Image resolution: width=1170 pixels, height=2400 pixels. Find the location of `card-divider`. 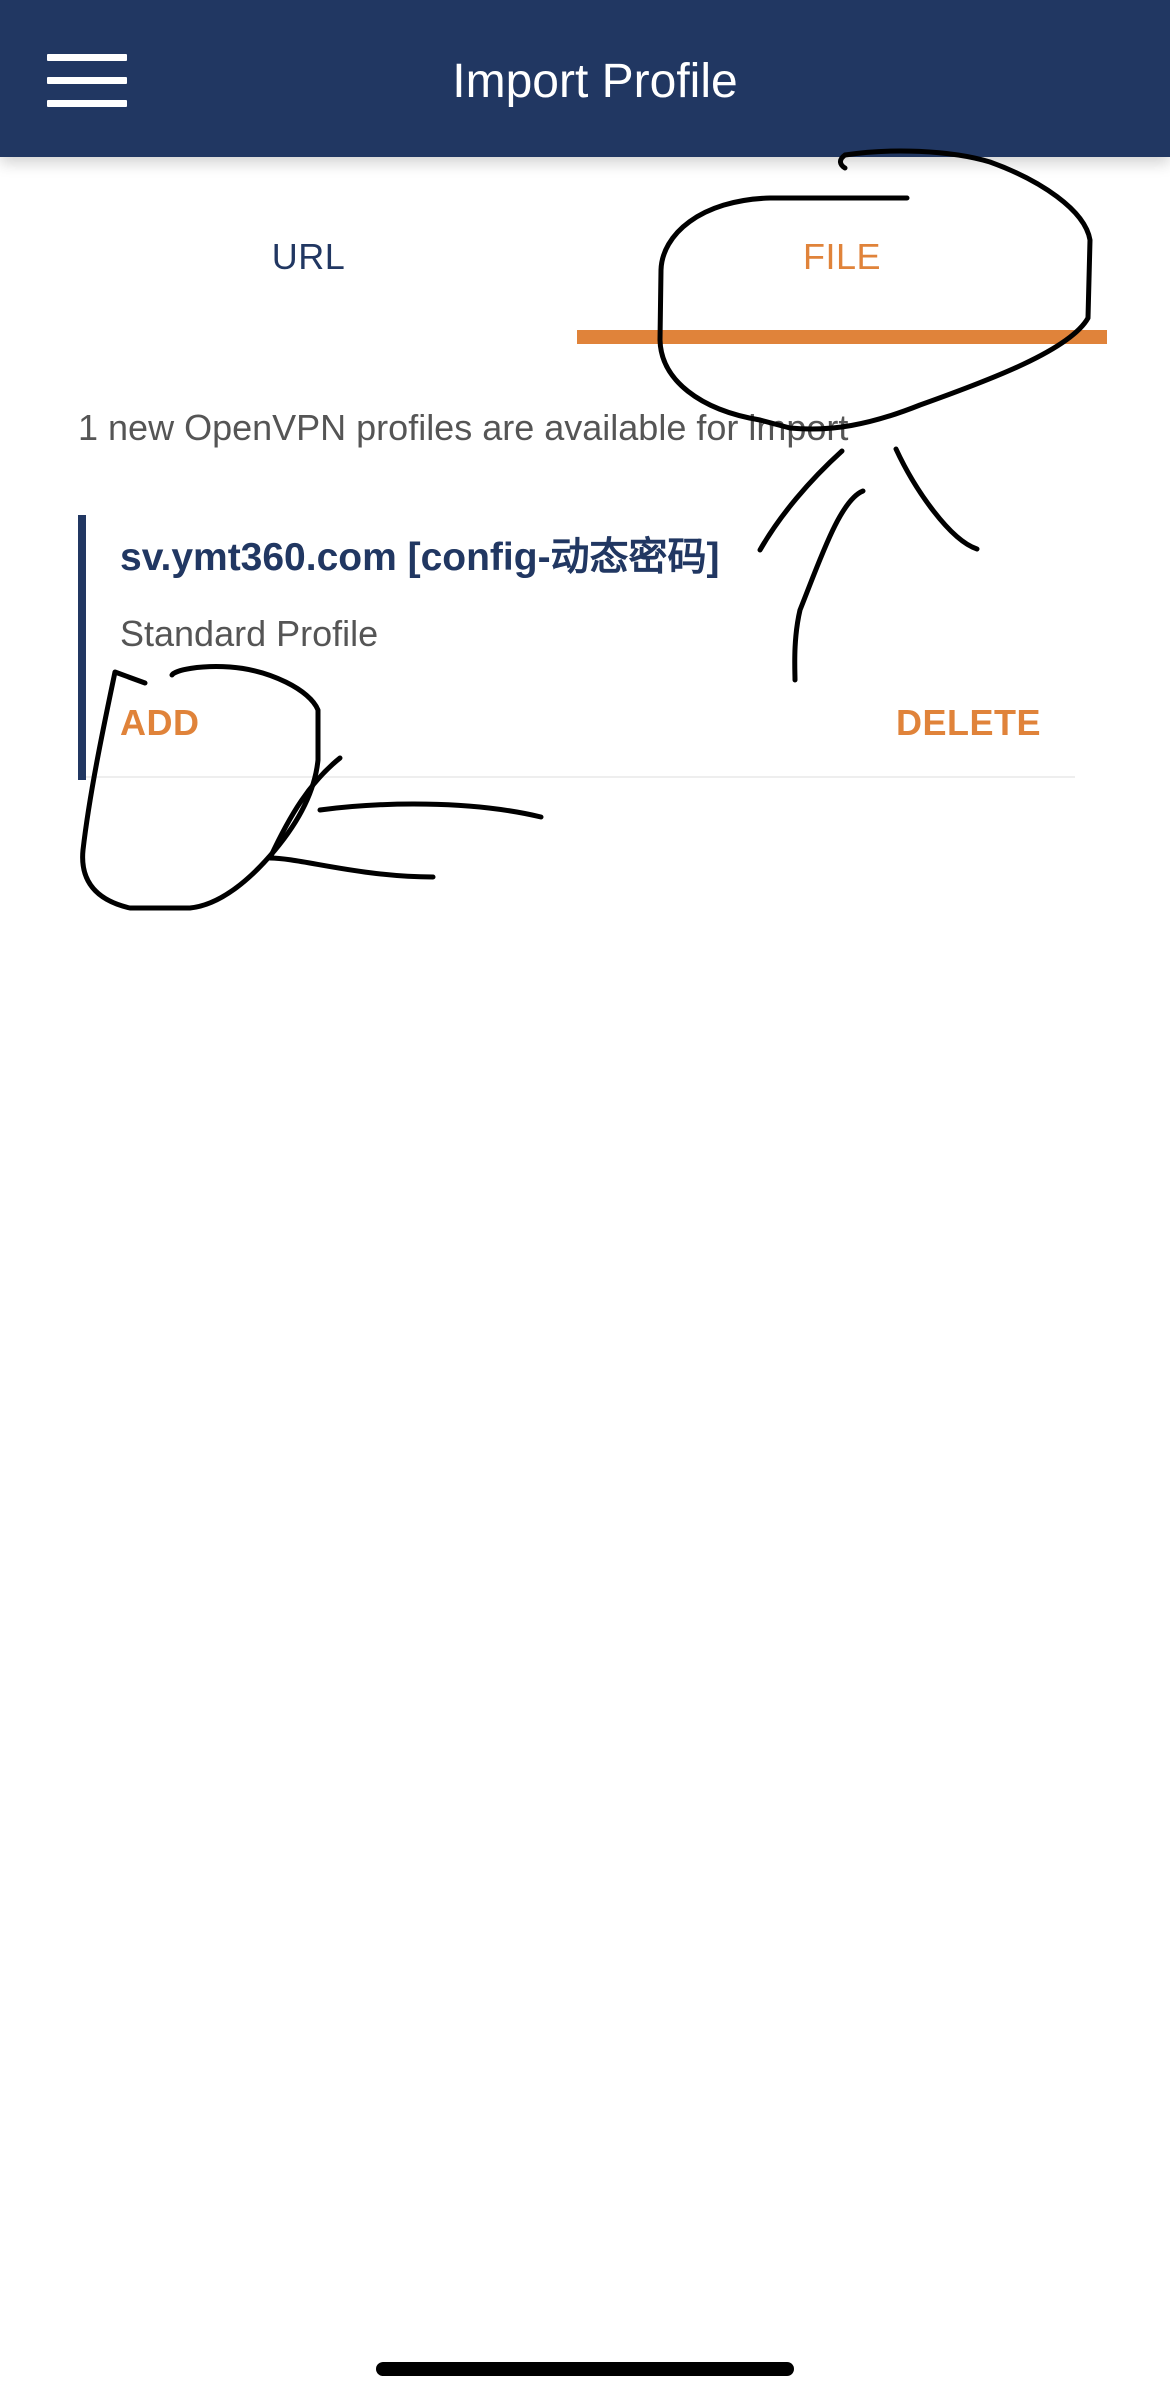

card-divider is located at coordinates (580, 777).